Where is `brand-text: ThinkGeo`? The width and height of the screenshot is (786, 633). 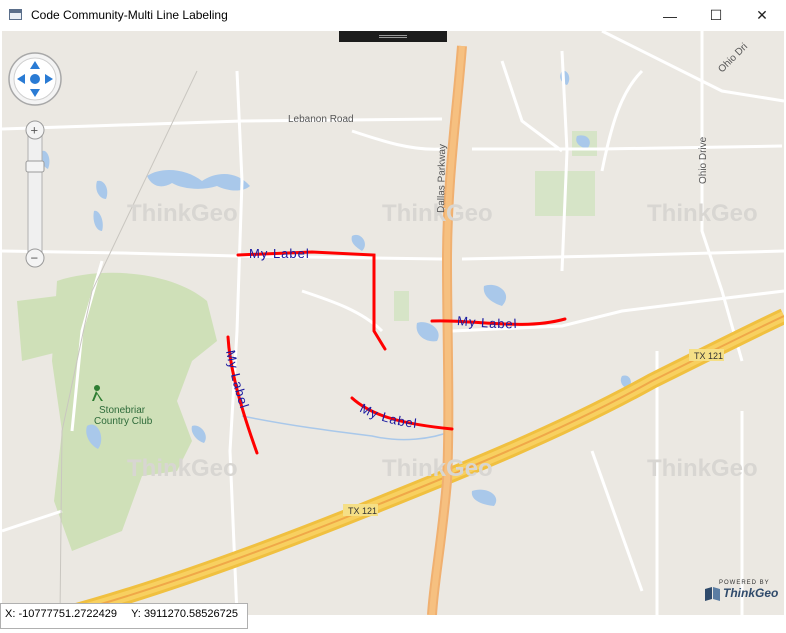 brand-text: ThinkGeo is located at coordinates (751, 593).